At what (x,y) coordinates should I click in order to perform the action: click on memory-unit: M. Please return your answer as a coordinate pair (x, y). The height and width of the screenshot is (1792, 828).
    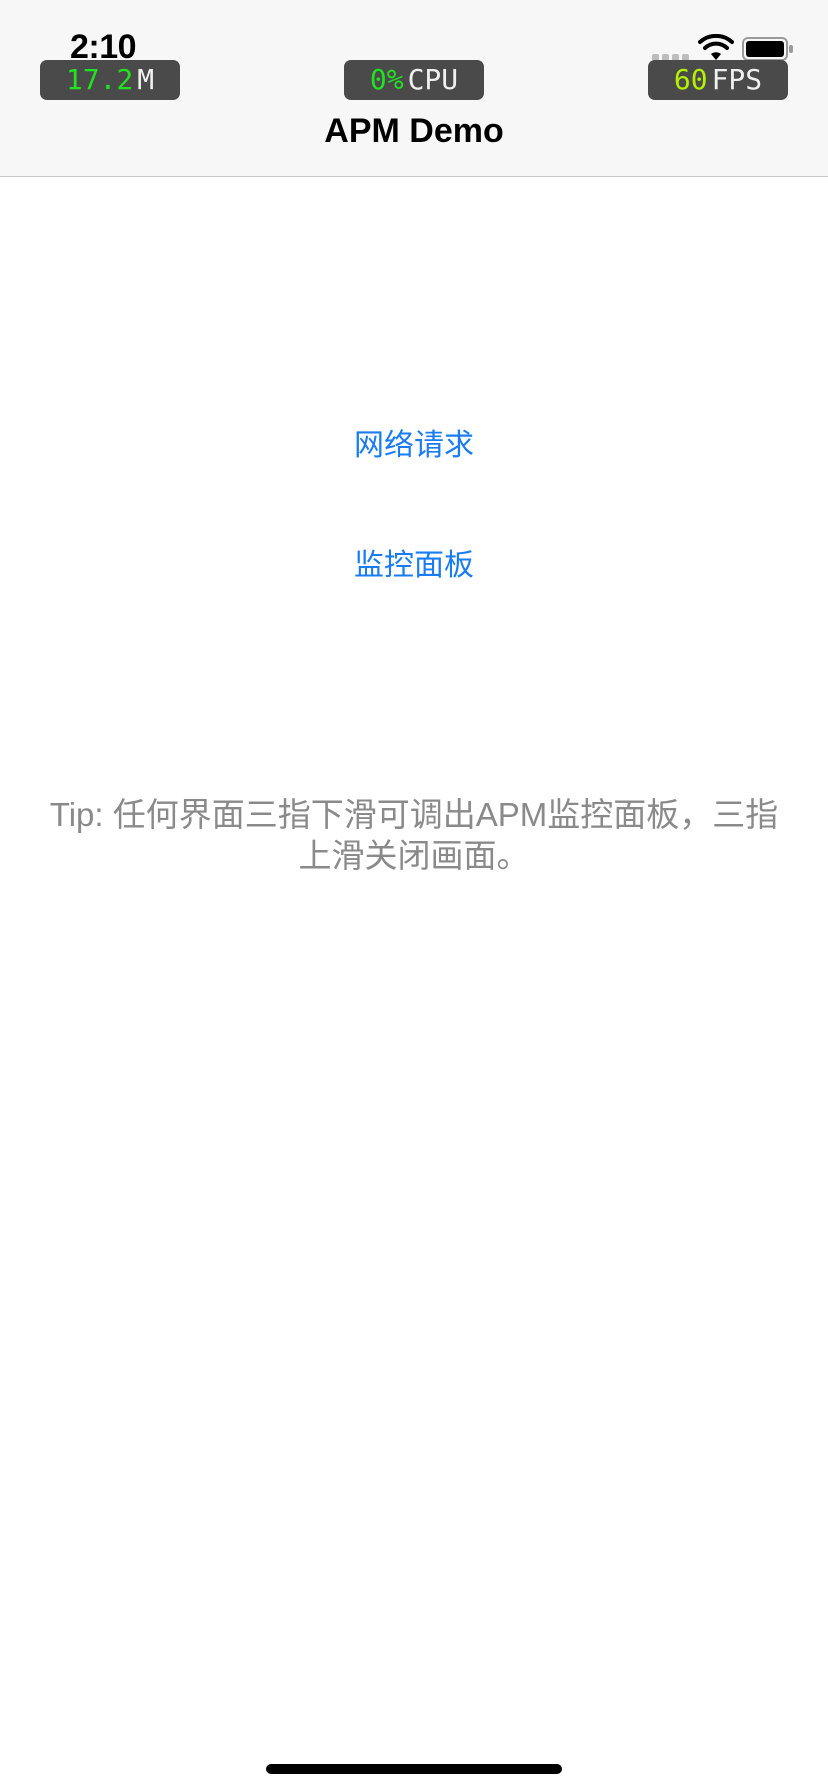
    Looking at the image, I should click on (146, 79).